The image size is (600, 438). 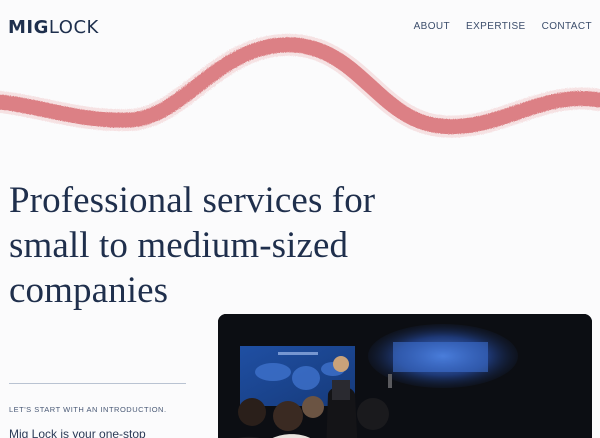 What do you see at coordinates (179, 245) in the screenshot?
I see `headline-line-2: small to medium-sized` at bounding box center [179, 245].